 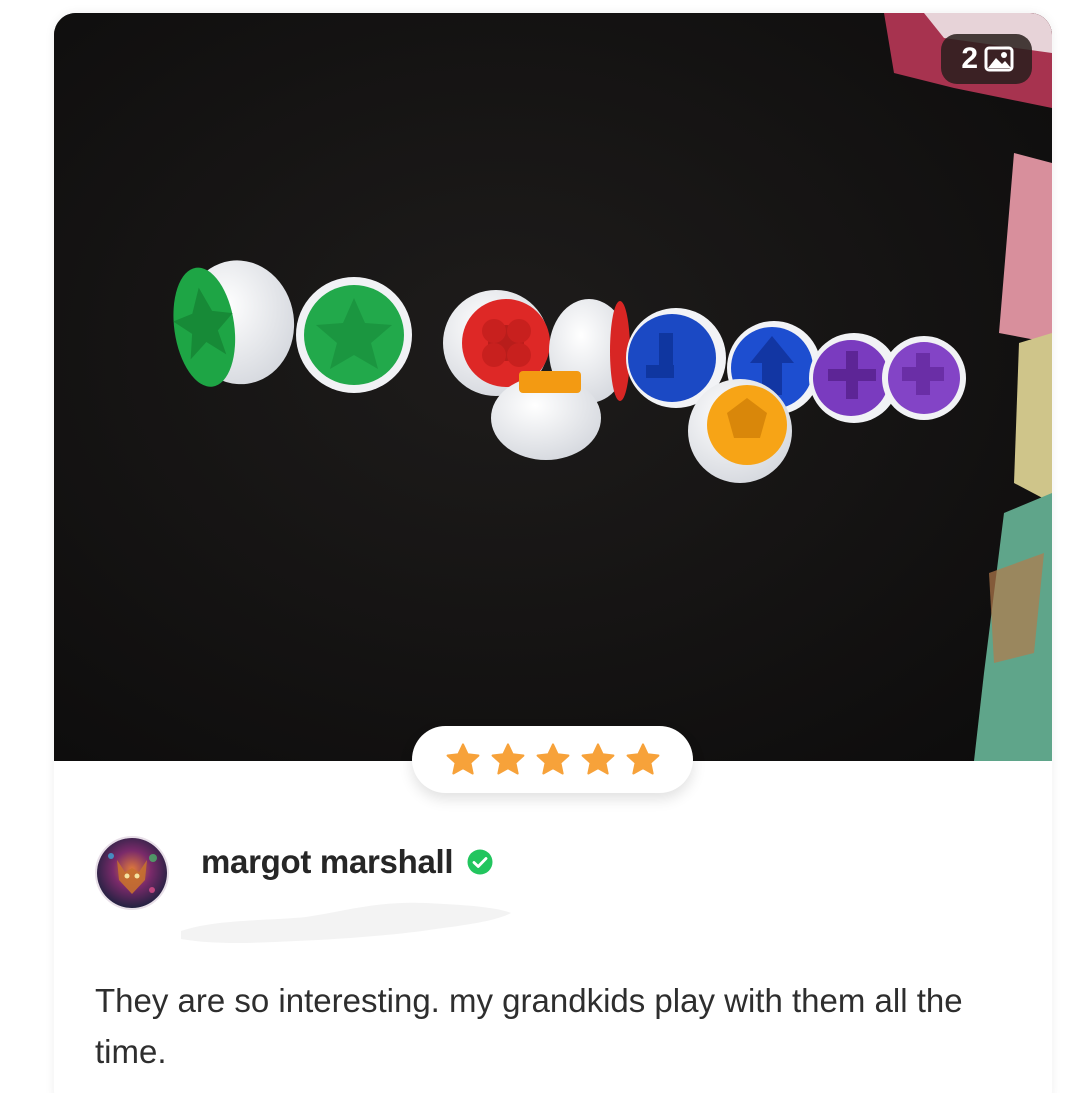 What do you see at coordinates (346, 922) in the screenshot?
I see `redacted-area` at bounding box center [346, 922].